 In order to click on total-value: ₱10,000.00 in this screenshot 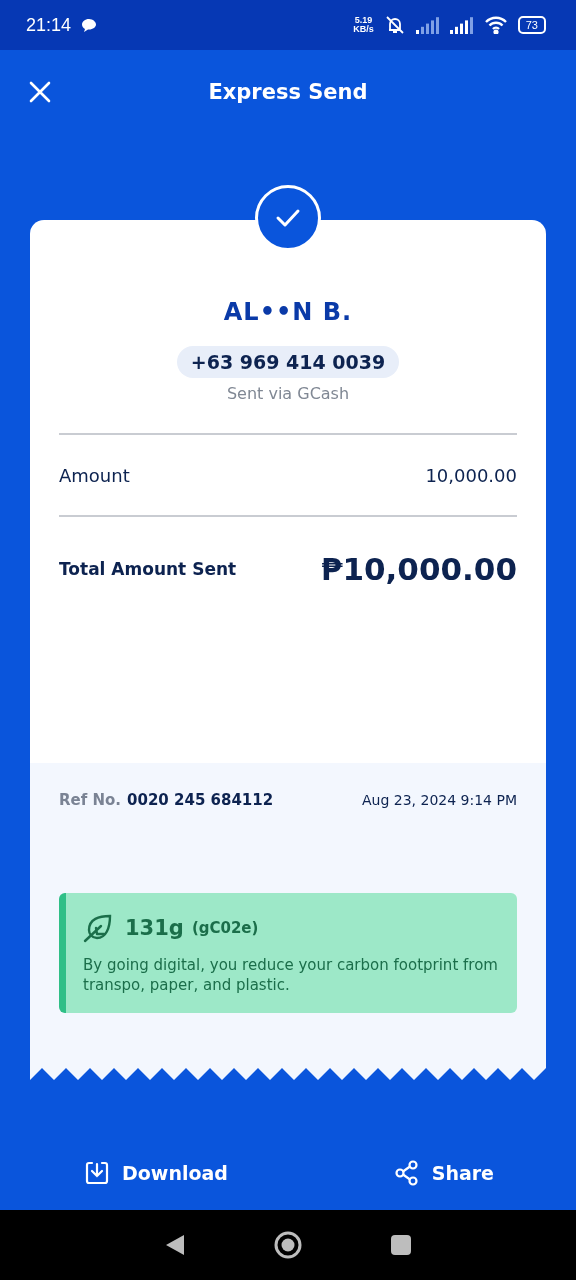, I will do `click(418, 569)`.